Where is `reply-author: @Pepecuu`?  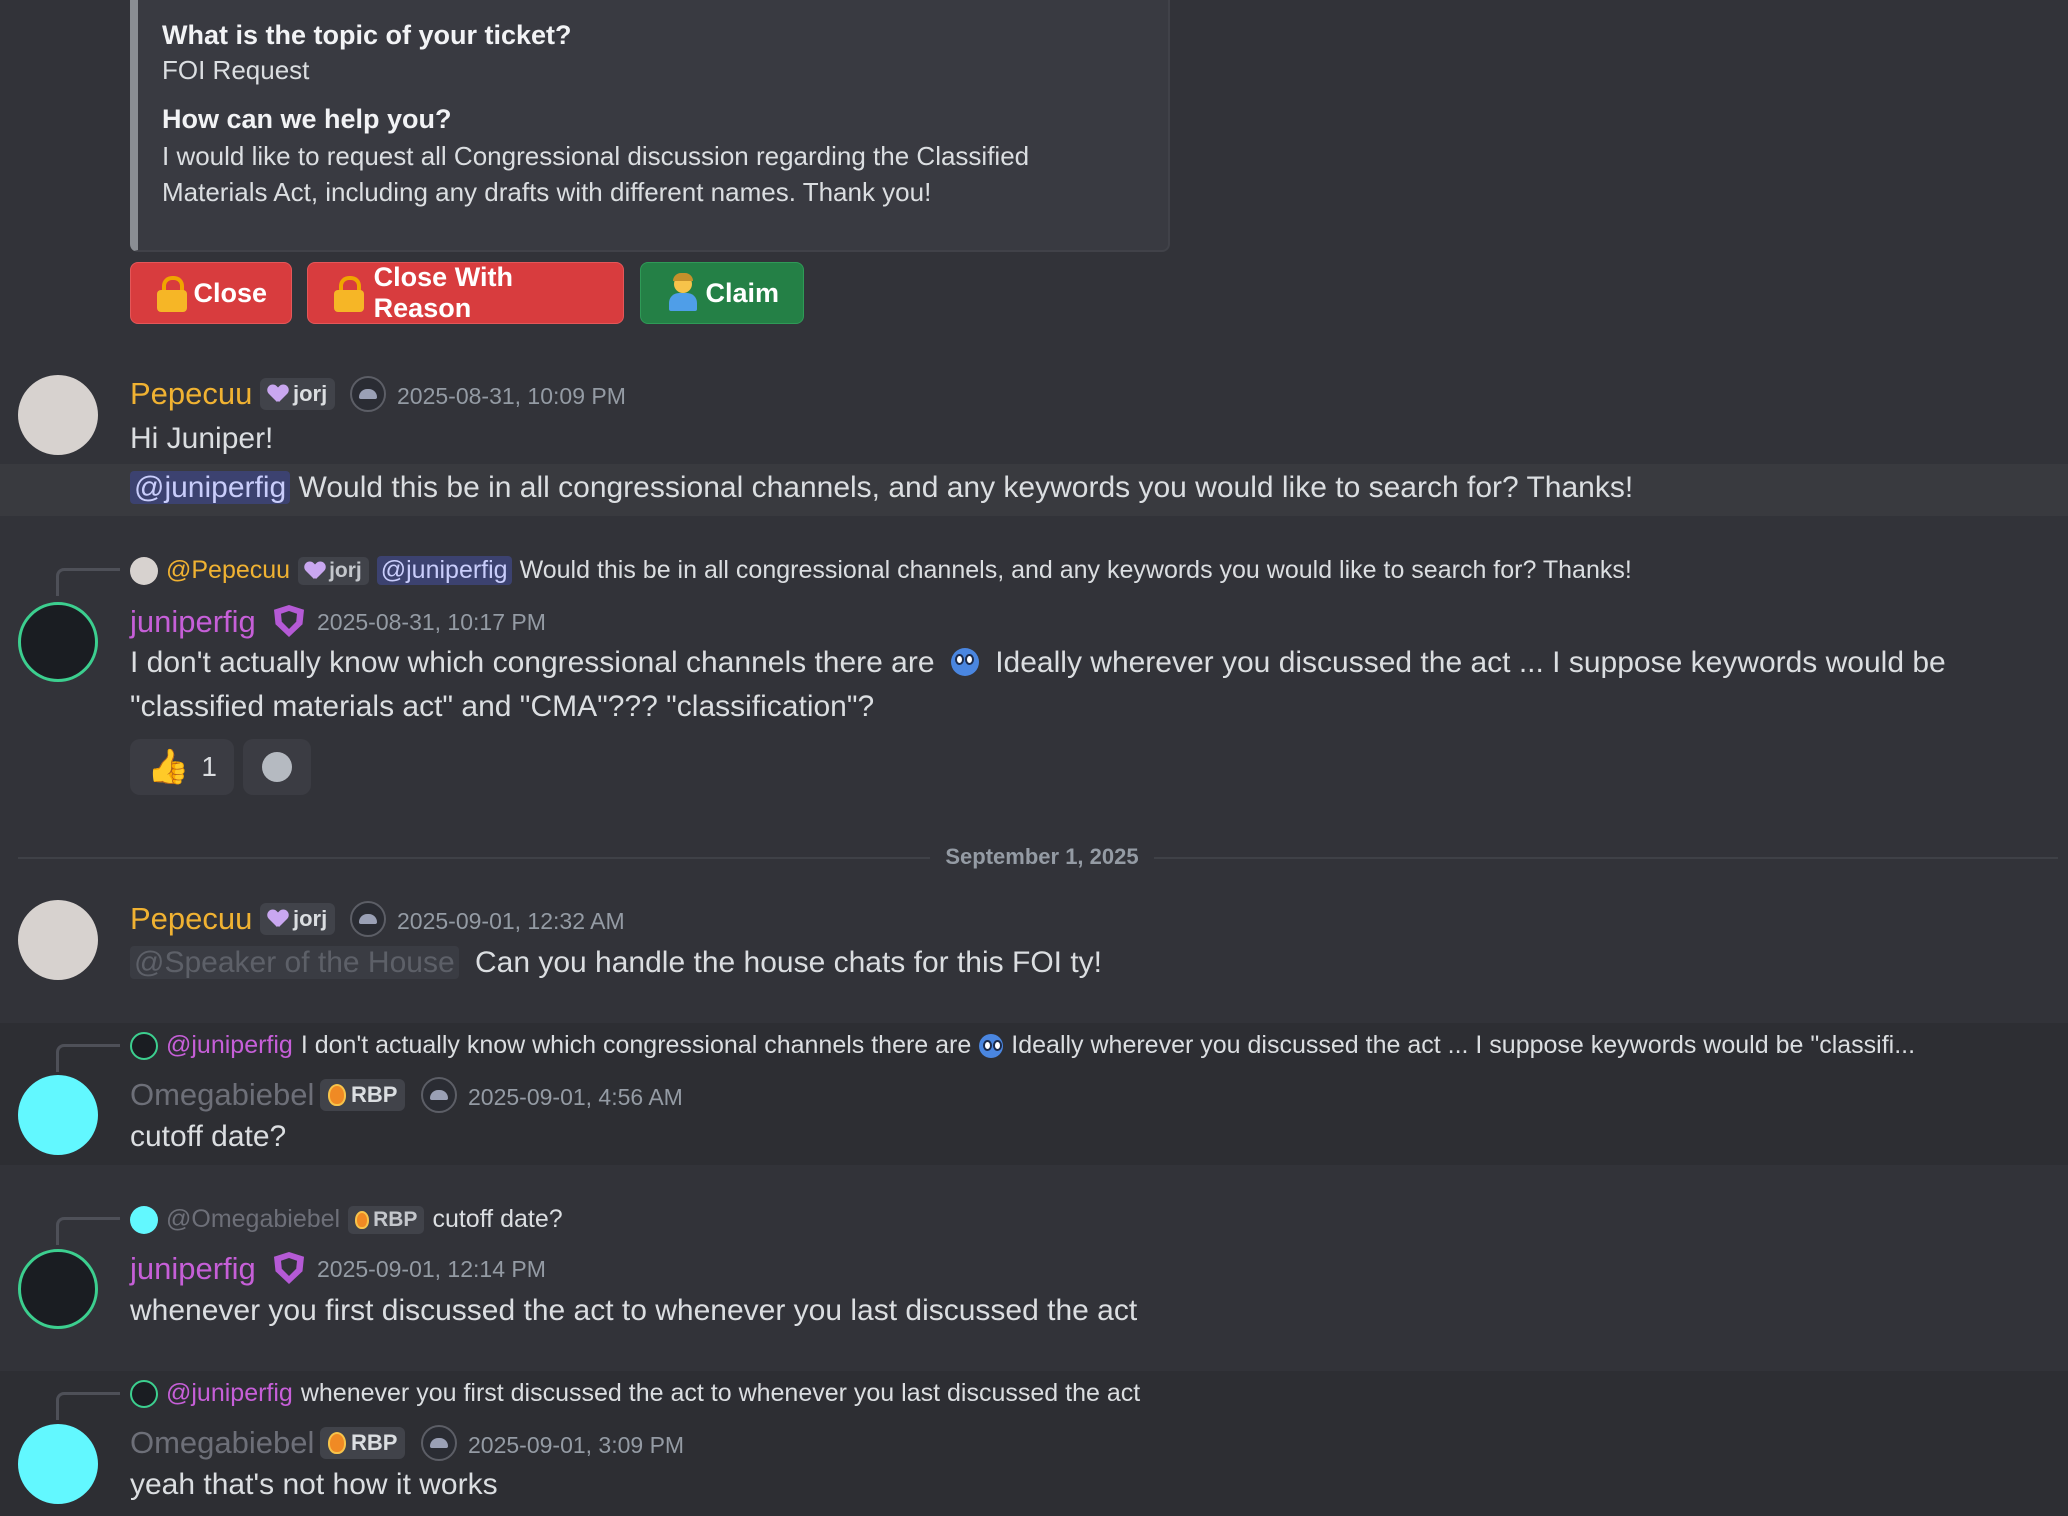
reply-author: @Pepecuu is located at coordinates (228, 570).